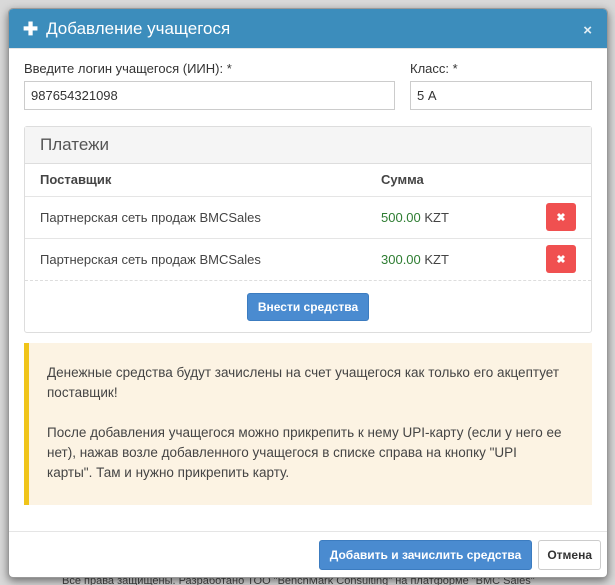 Image resolution: width=615 pixels, height=585 pixels. I want to click on payments-header-row: Поставщик Сумма, so click(308, 180).